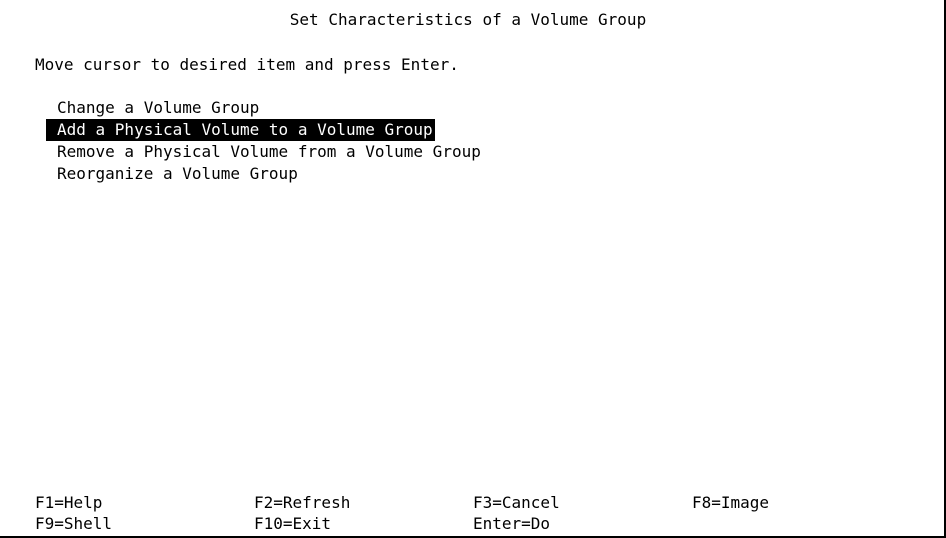  What do you see at coordinates (153, 108) in the screenshot?
I see `menu-item-change-volume-group: Change a Volume Group` at bounding box center [153, 108].